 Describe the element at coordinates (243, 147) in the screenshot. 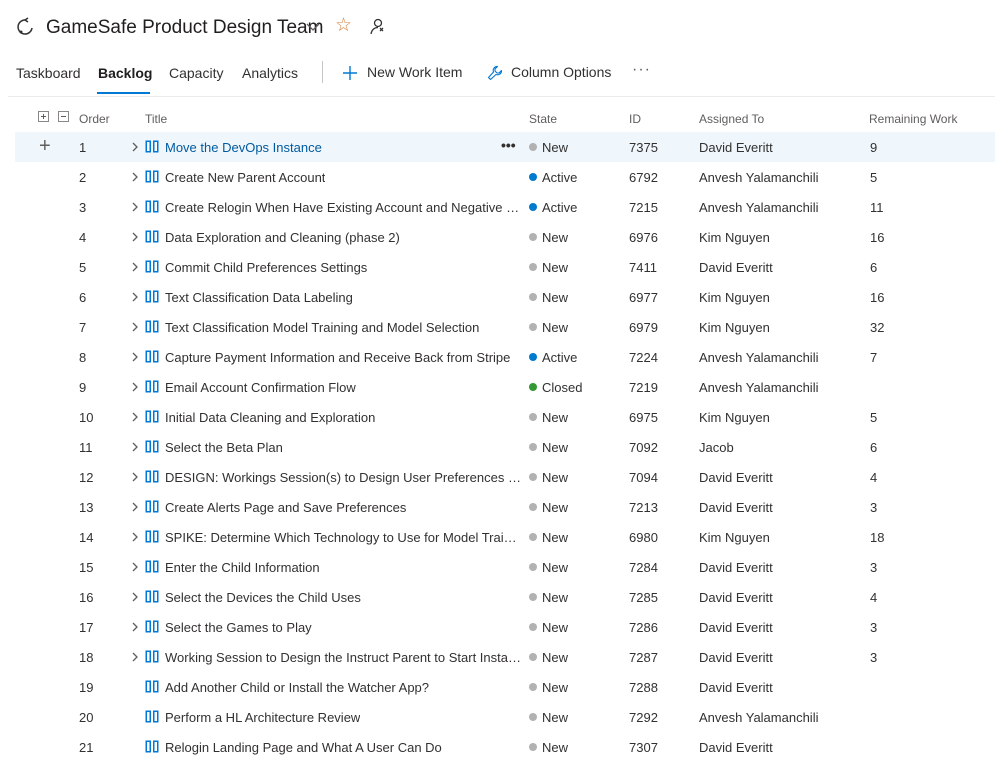

I see `title-link: Move the DevOps Instance` at that location.